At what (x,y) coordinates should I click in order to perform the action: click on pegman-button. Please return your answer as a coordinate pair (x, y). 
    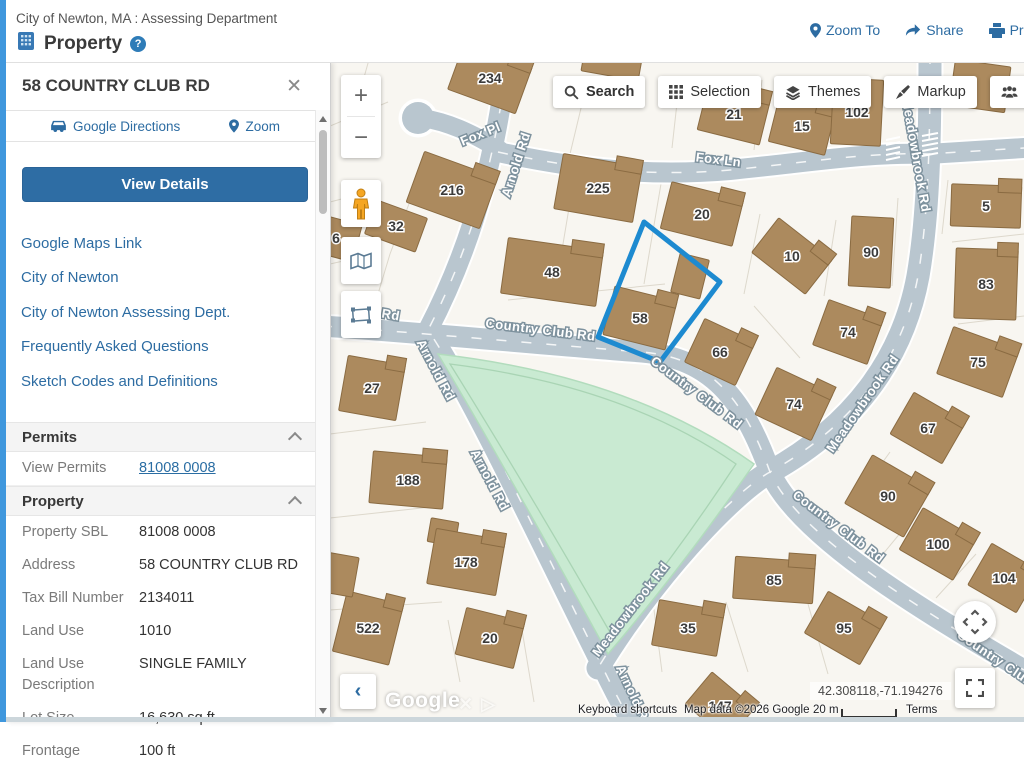
    Looking at the image, I should click on (361, 203).